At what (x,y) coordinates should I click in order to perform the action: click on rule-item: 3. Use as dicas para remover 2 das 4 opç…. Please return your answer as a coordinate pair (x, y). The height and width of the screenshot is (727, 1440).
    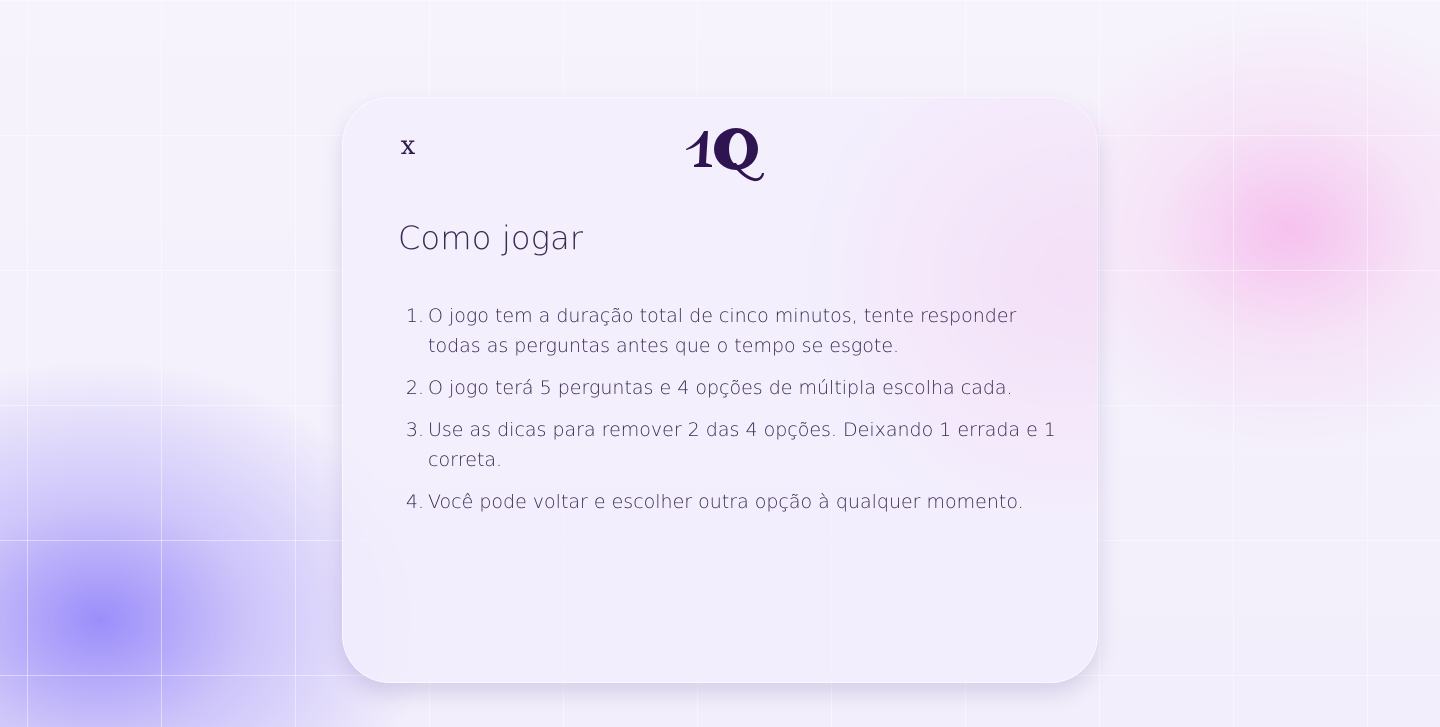
    Looking at the image, I should click on (728, 445).